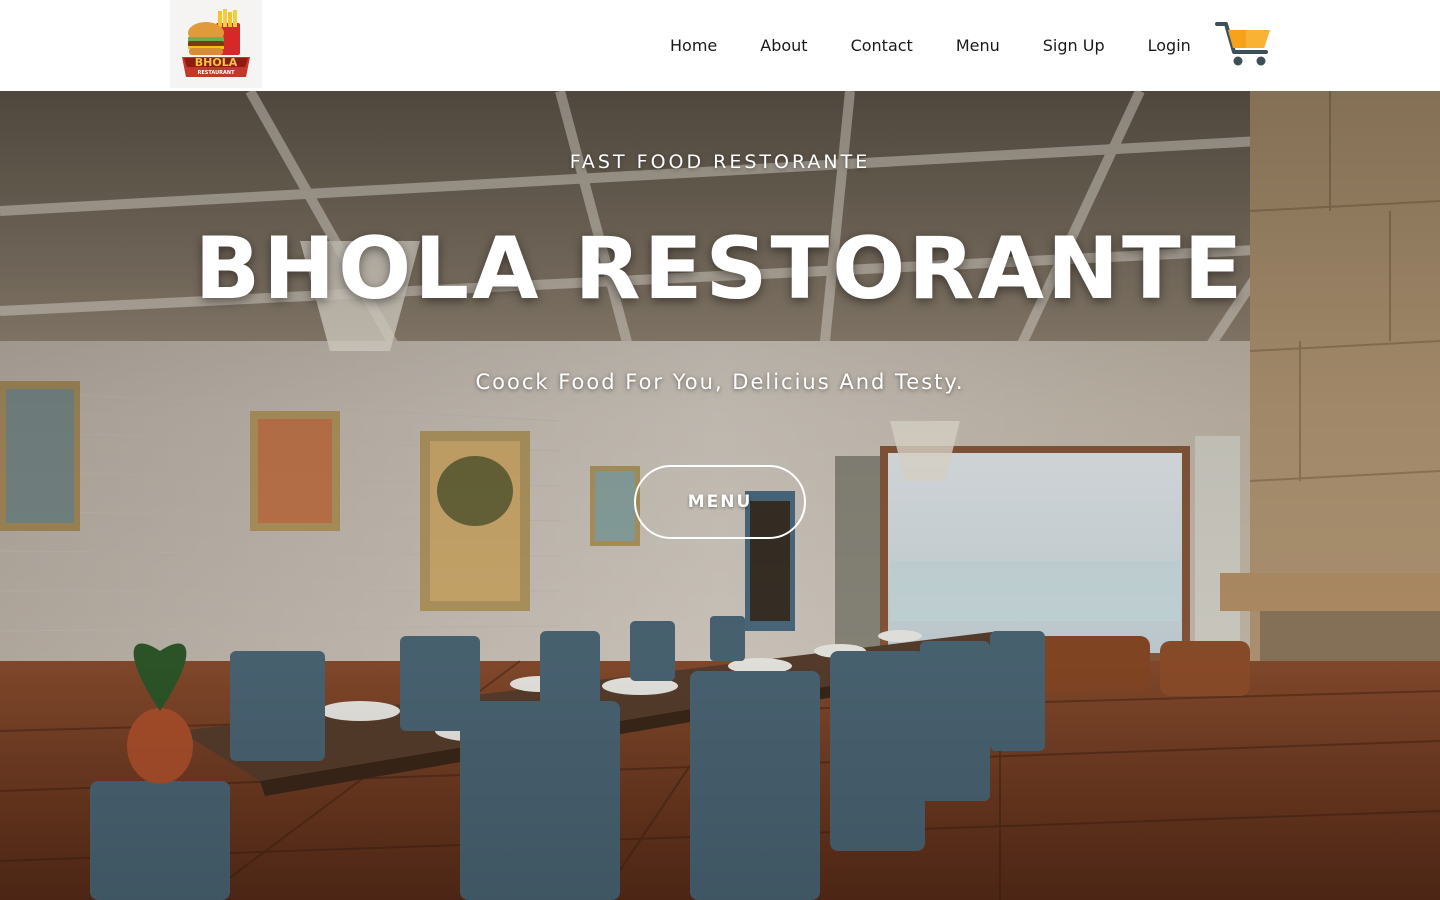 This screenshot has width=1440, height=900. Describe the element at coordinates (720, 162) in the screenshot. I see `hero-subtitle: FAST FOOD RESTORANTE` at that location.